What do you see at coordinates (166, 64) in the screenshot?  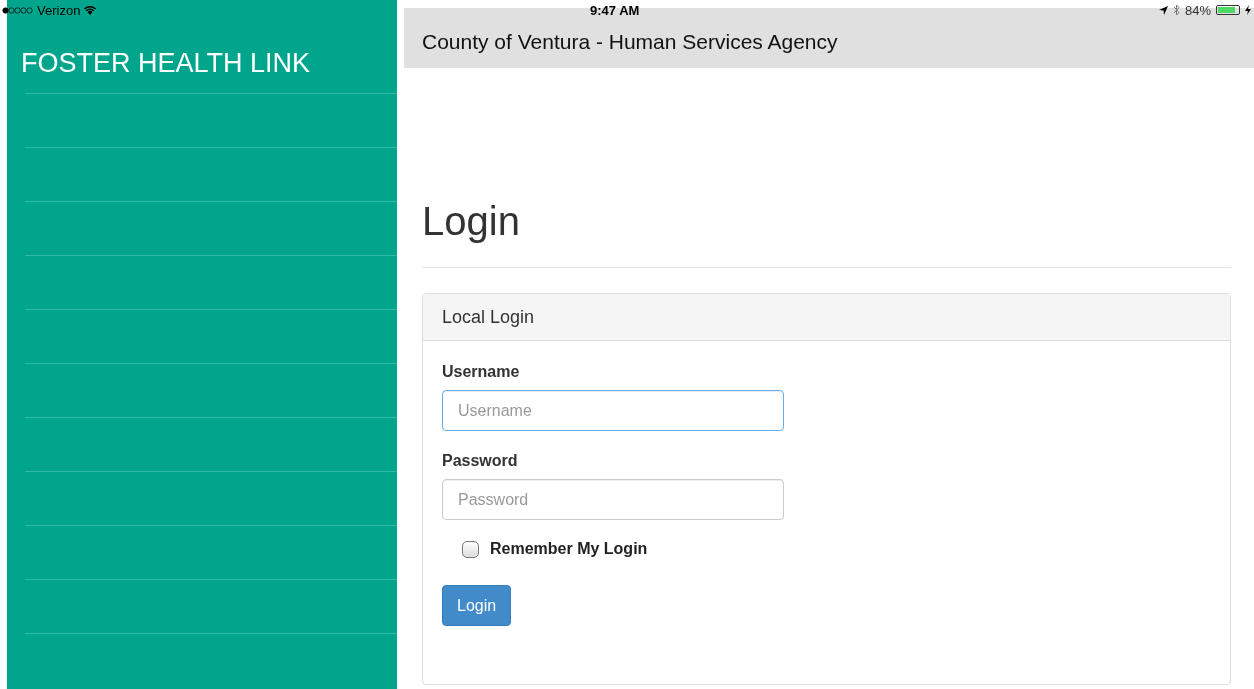 I see `app-title: FOSTER HEALTH LINK` at bounding box center [166, 64].